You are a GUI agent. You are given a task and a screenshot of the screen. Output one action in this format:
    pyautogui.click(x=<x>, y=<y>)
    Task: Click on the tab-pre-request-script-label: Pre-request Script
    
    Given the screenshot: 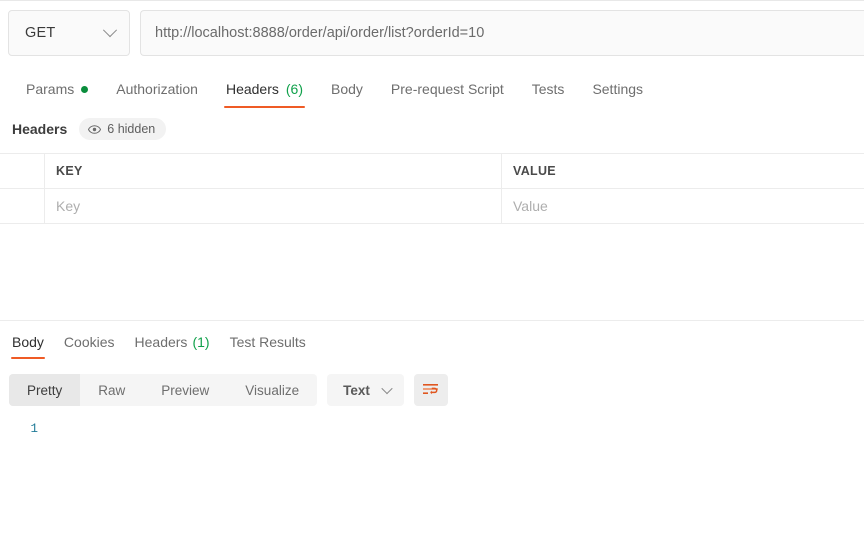 What is the action you would take?
    pyautogui.click(x=447, y=89)
    